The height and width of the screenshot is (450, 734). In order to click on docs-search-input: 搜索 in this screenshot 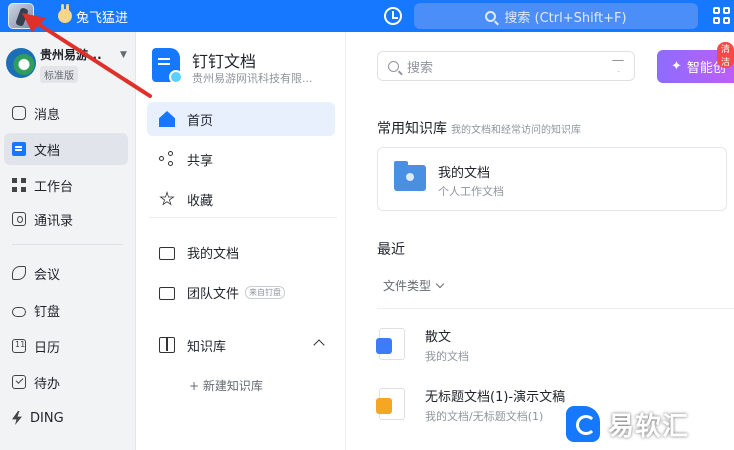, I will do `click(506, 66)`.